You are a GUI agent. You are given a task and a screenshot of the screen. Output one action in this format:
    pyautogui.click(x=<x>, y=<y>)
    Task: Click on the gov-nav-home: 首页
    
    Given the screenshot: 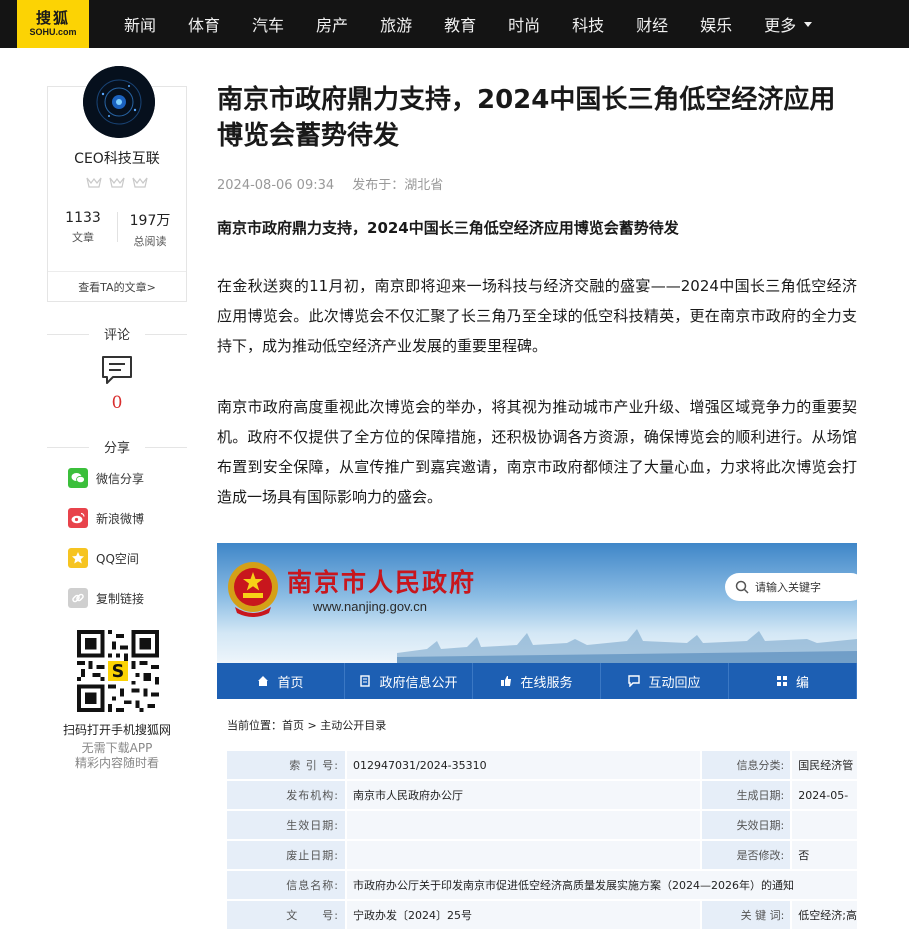 What is the action you would take?
    pyautogui.click(x=281, y=681)
    